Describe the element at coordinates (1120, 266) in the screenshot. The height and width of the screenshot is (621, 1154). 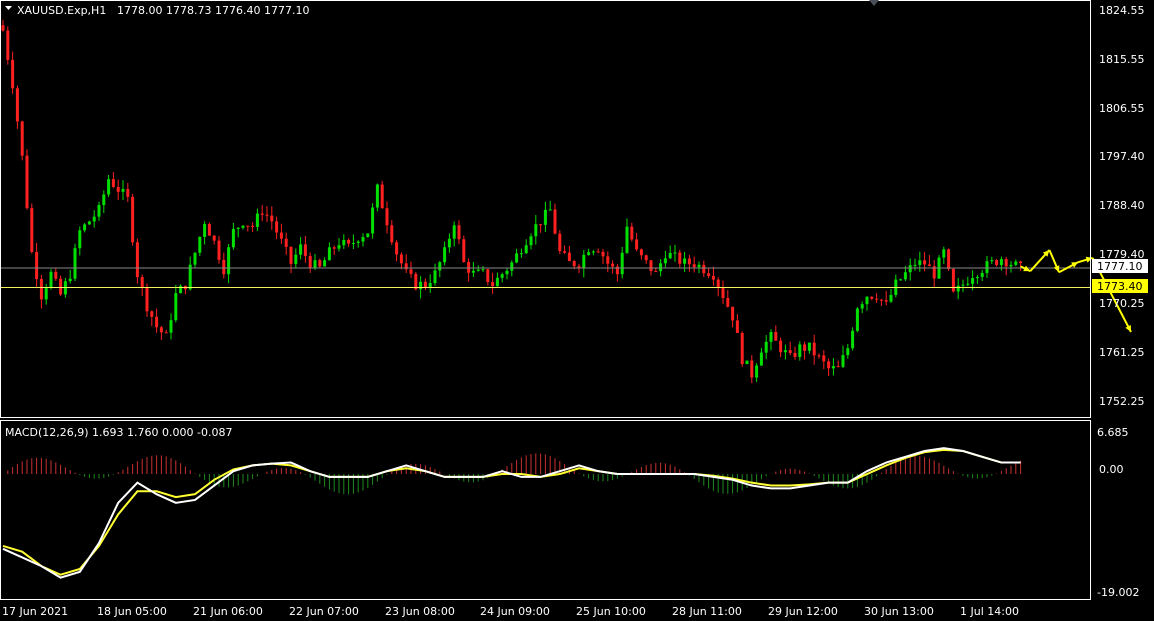
I see `current-price-label: 1777.10` at that location.